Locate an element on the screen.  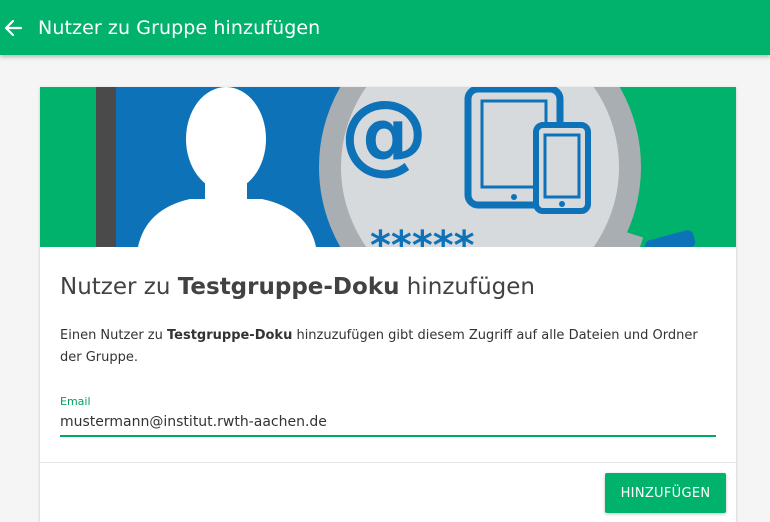
password-mask: ***** is located at coordinates (422, 235).